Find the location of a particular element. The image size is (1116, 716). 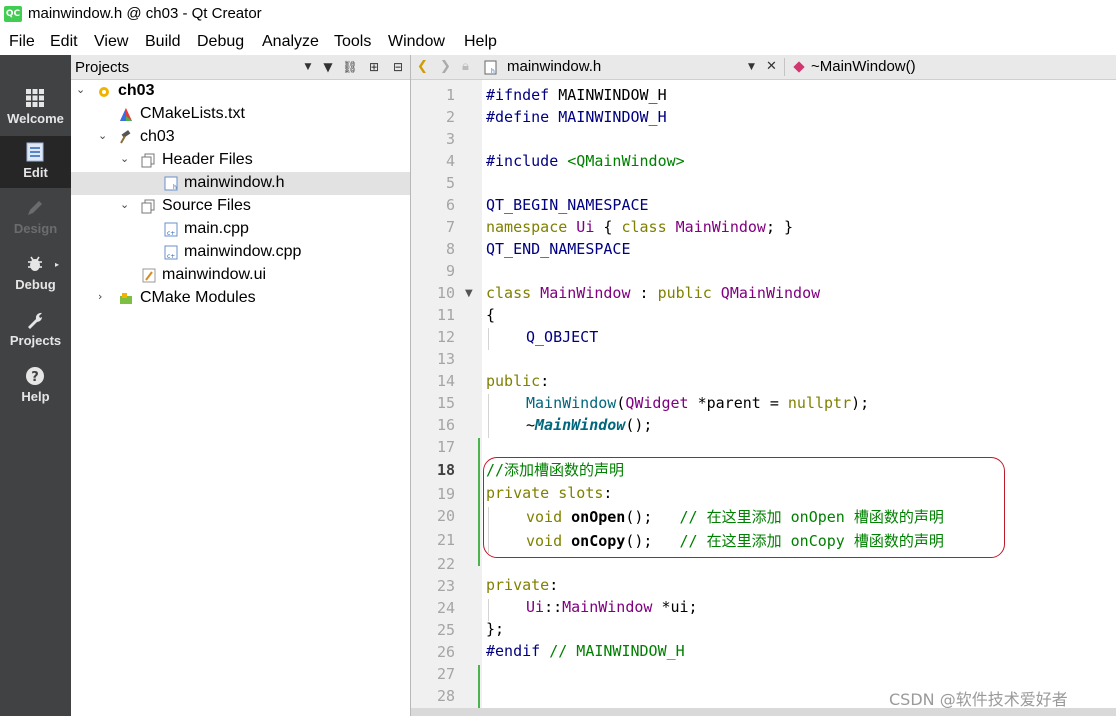

line-number: 14 is located at coordinates (445, 381).